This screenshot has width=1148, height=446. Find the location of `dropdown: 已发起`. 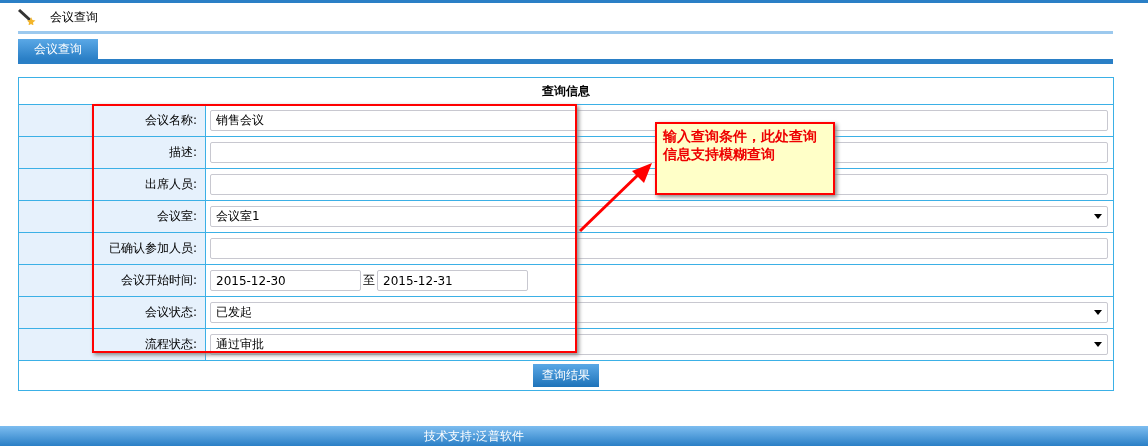

dropdown: 已发起 is located at coordinates (659, 312).